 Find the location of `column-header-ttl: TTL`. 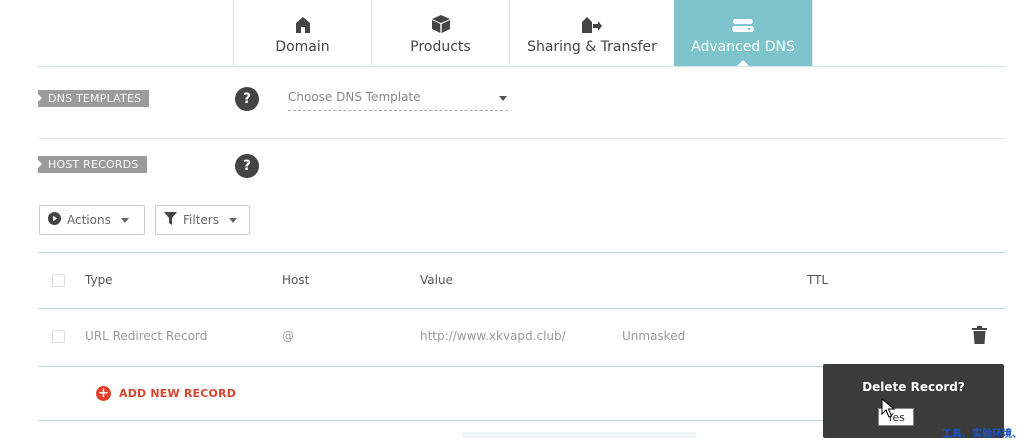

column-header-ttl: TTL is located at coordinates (817, 280).